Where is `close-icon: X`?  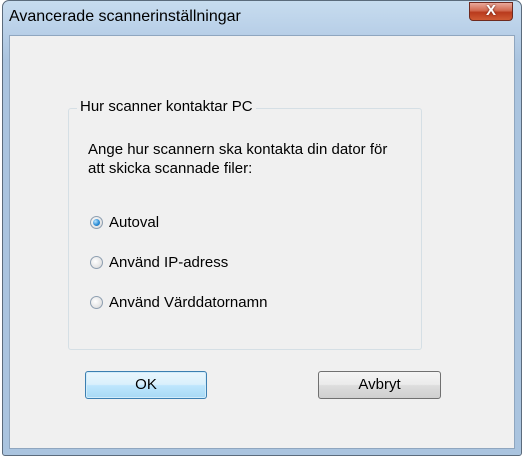 close-icon: X is located at coordinates (490, 10).